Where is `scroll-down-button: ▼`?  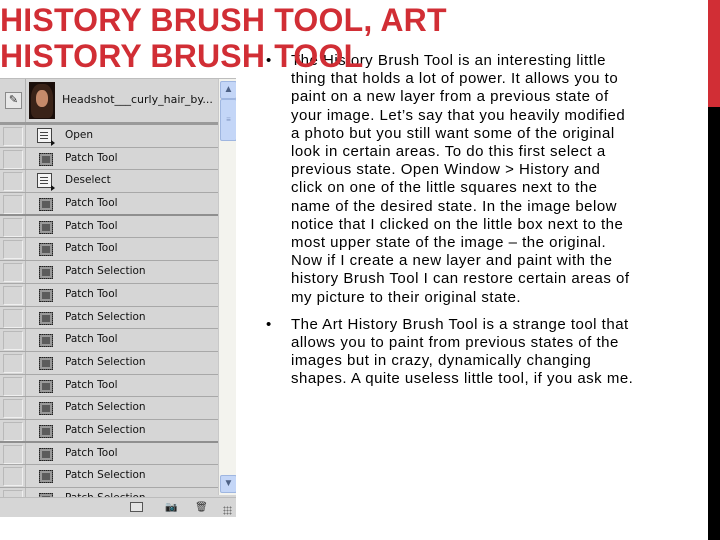 scroll-down-button: ▼ is located at coordinates (228, 484).